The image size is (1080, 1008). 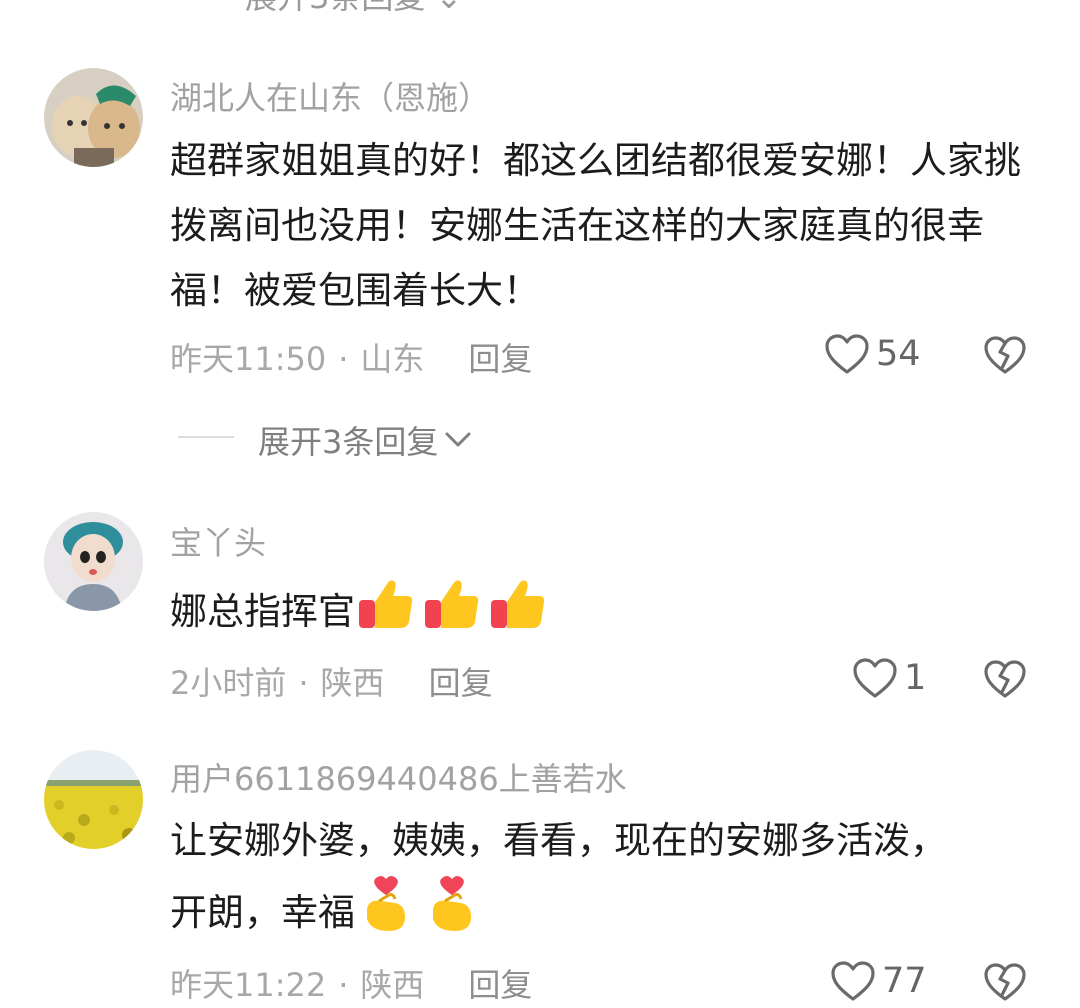 I want to click on comment-text: 让安娜外婆，姨姨，看看，现在的安娜多活泼， 开朗，幸福, so click(x=605, y=876).